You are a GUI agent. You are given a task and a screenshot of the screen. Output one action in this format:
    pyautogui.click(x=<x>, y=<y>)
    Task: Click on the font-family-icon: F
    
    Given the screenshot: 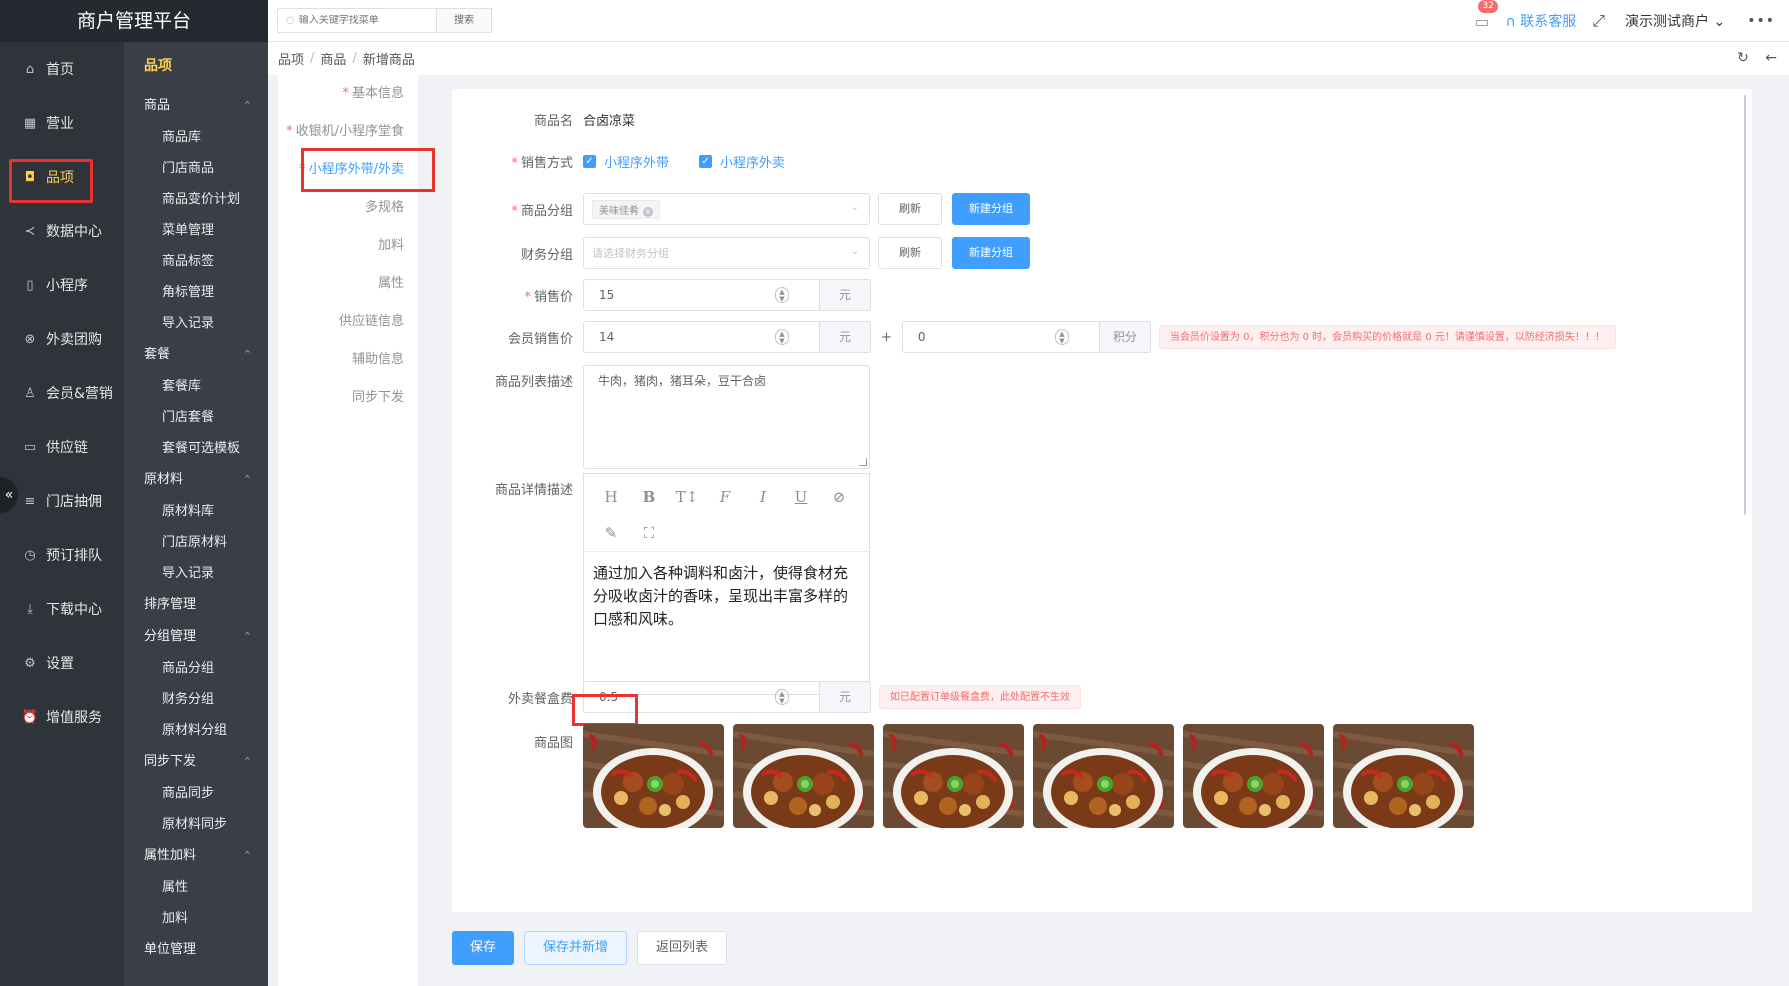 What is the action you would take?
    pyautogui.click(x=725, y=497)
    